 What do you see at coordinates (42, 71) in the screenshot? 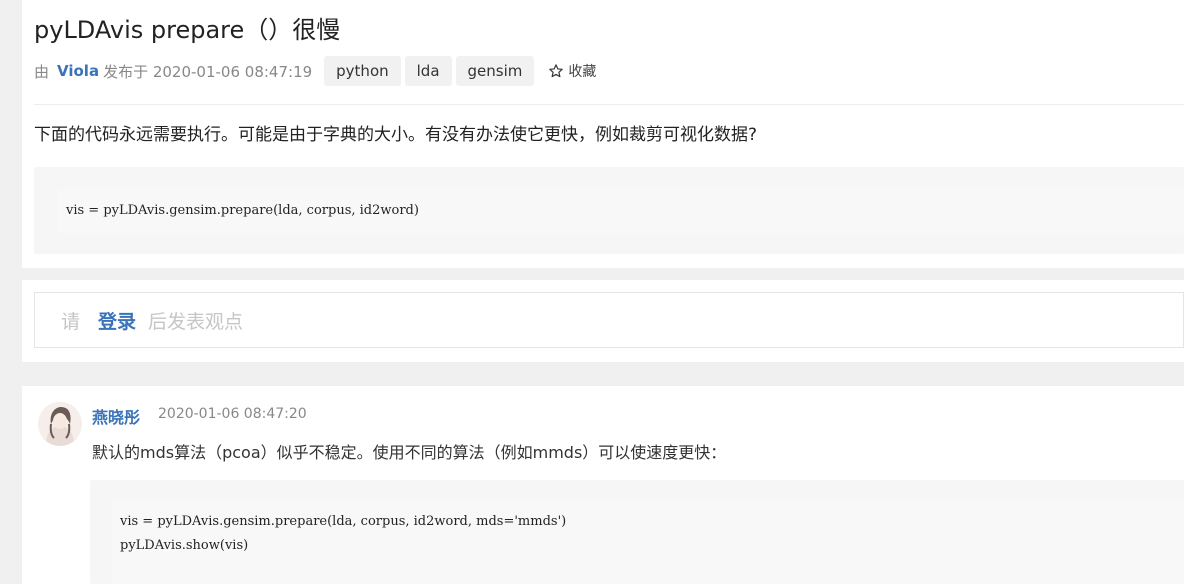
I see `by-label: 由` at bounding box center [42, 71].